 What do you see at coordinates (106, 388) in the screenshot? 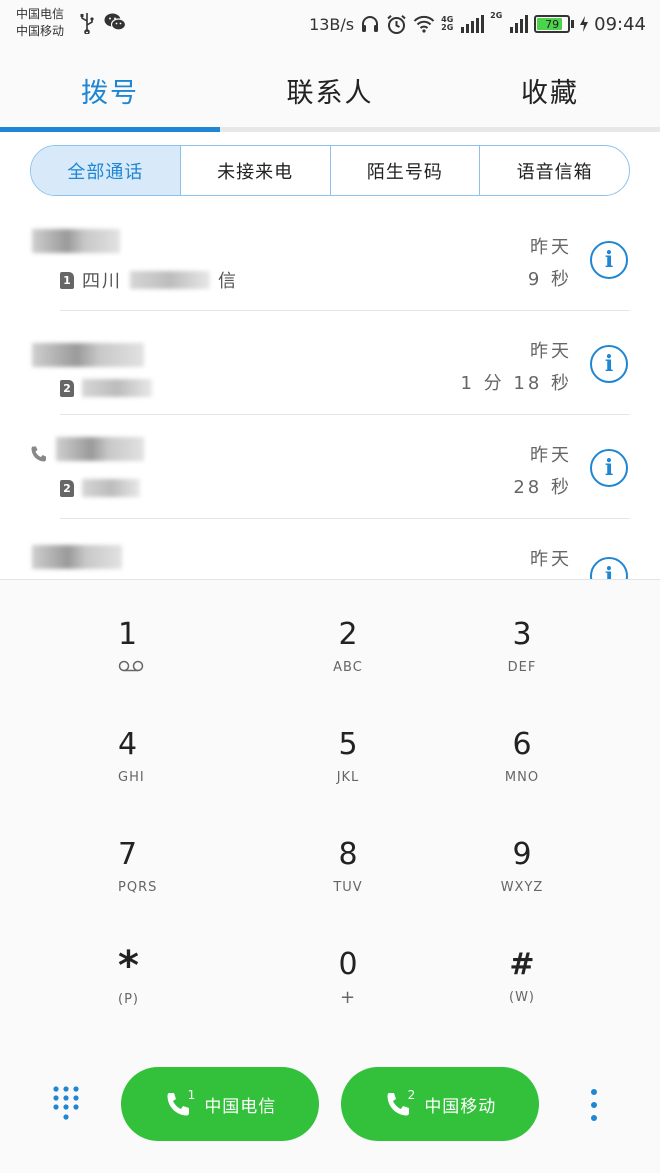
I see `call-sub-info: 2` at bounding box center [106, 388].